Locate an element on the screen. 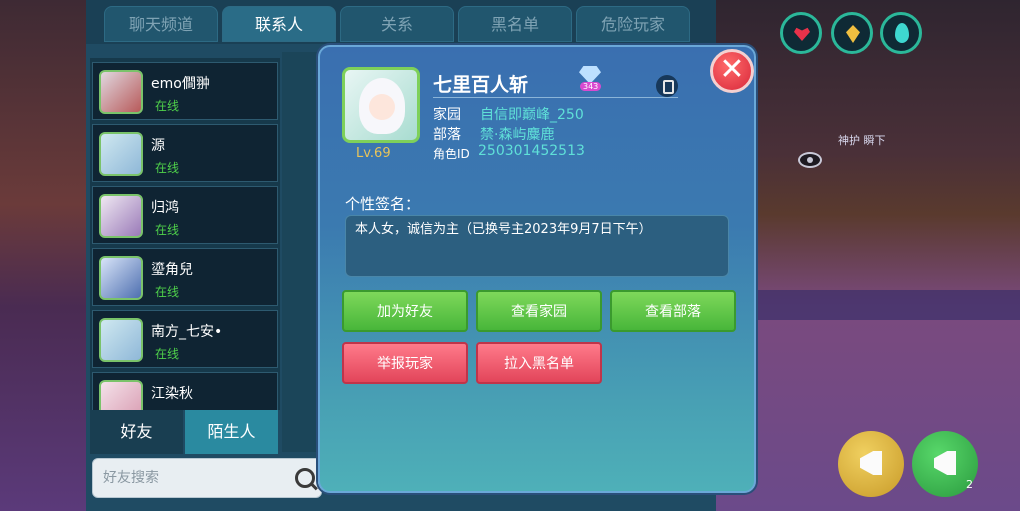 Image resolution: width=1020 pixels, height=511 pixels. list-item: 南方_七安• 在线 is located at coordinates (185, 339).